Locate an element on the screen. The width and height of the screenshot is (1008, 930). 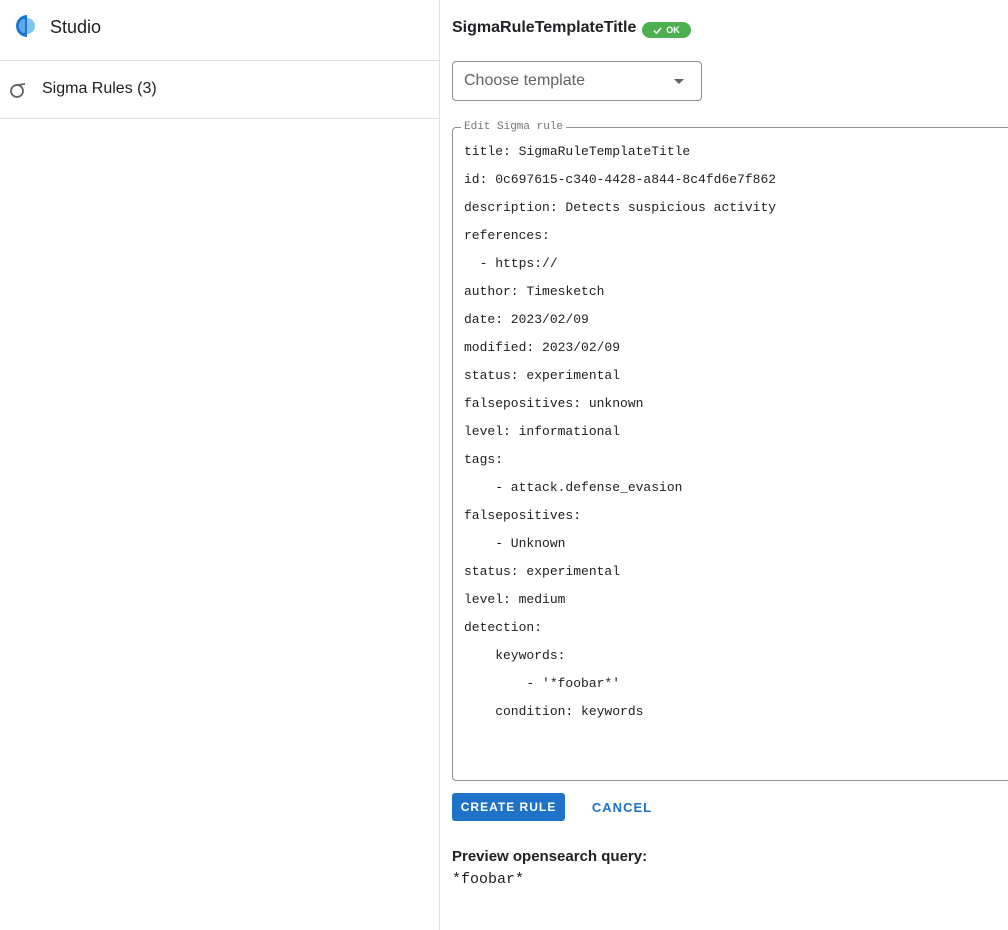
code-line: condition: keywords is located at coordinates (554, 711).